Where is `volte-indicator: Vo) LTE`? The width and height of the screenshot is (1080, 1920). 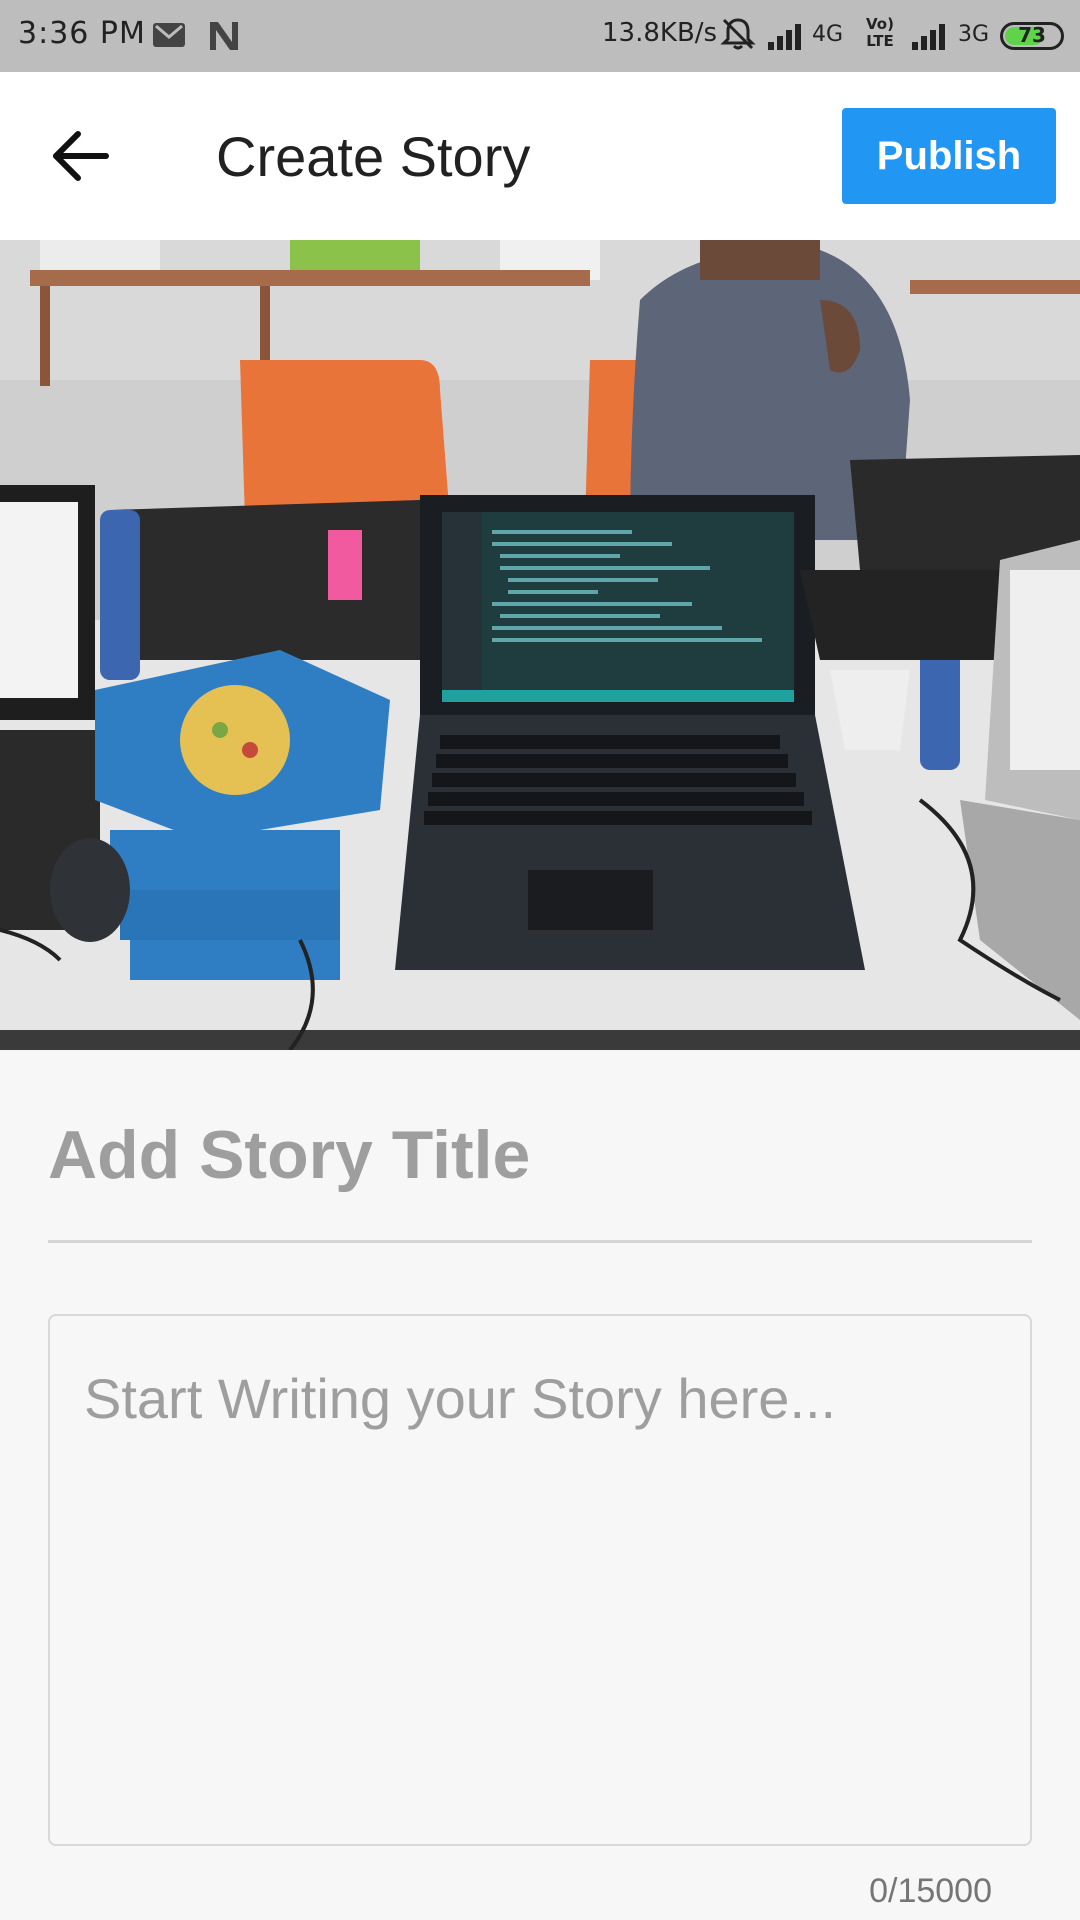 volte-indicator: Vo) LTE is located at coordinates (880, 33).